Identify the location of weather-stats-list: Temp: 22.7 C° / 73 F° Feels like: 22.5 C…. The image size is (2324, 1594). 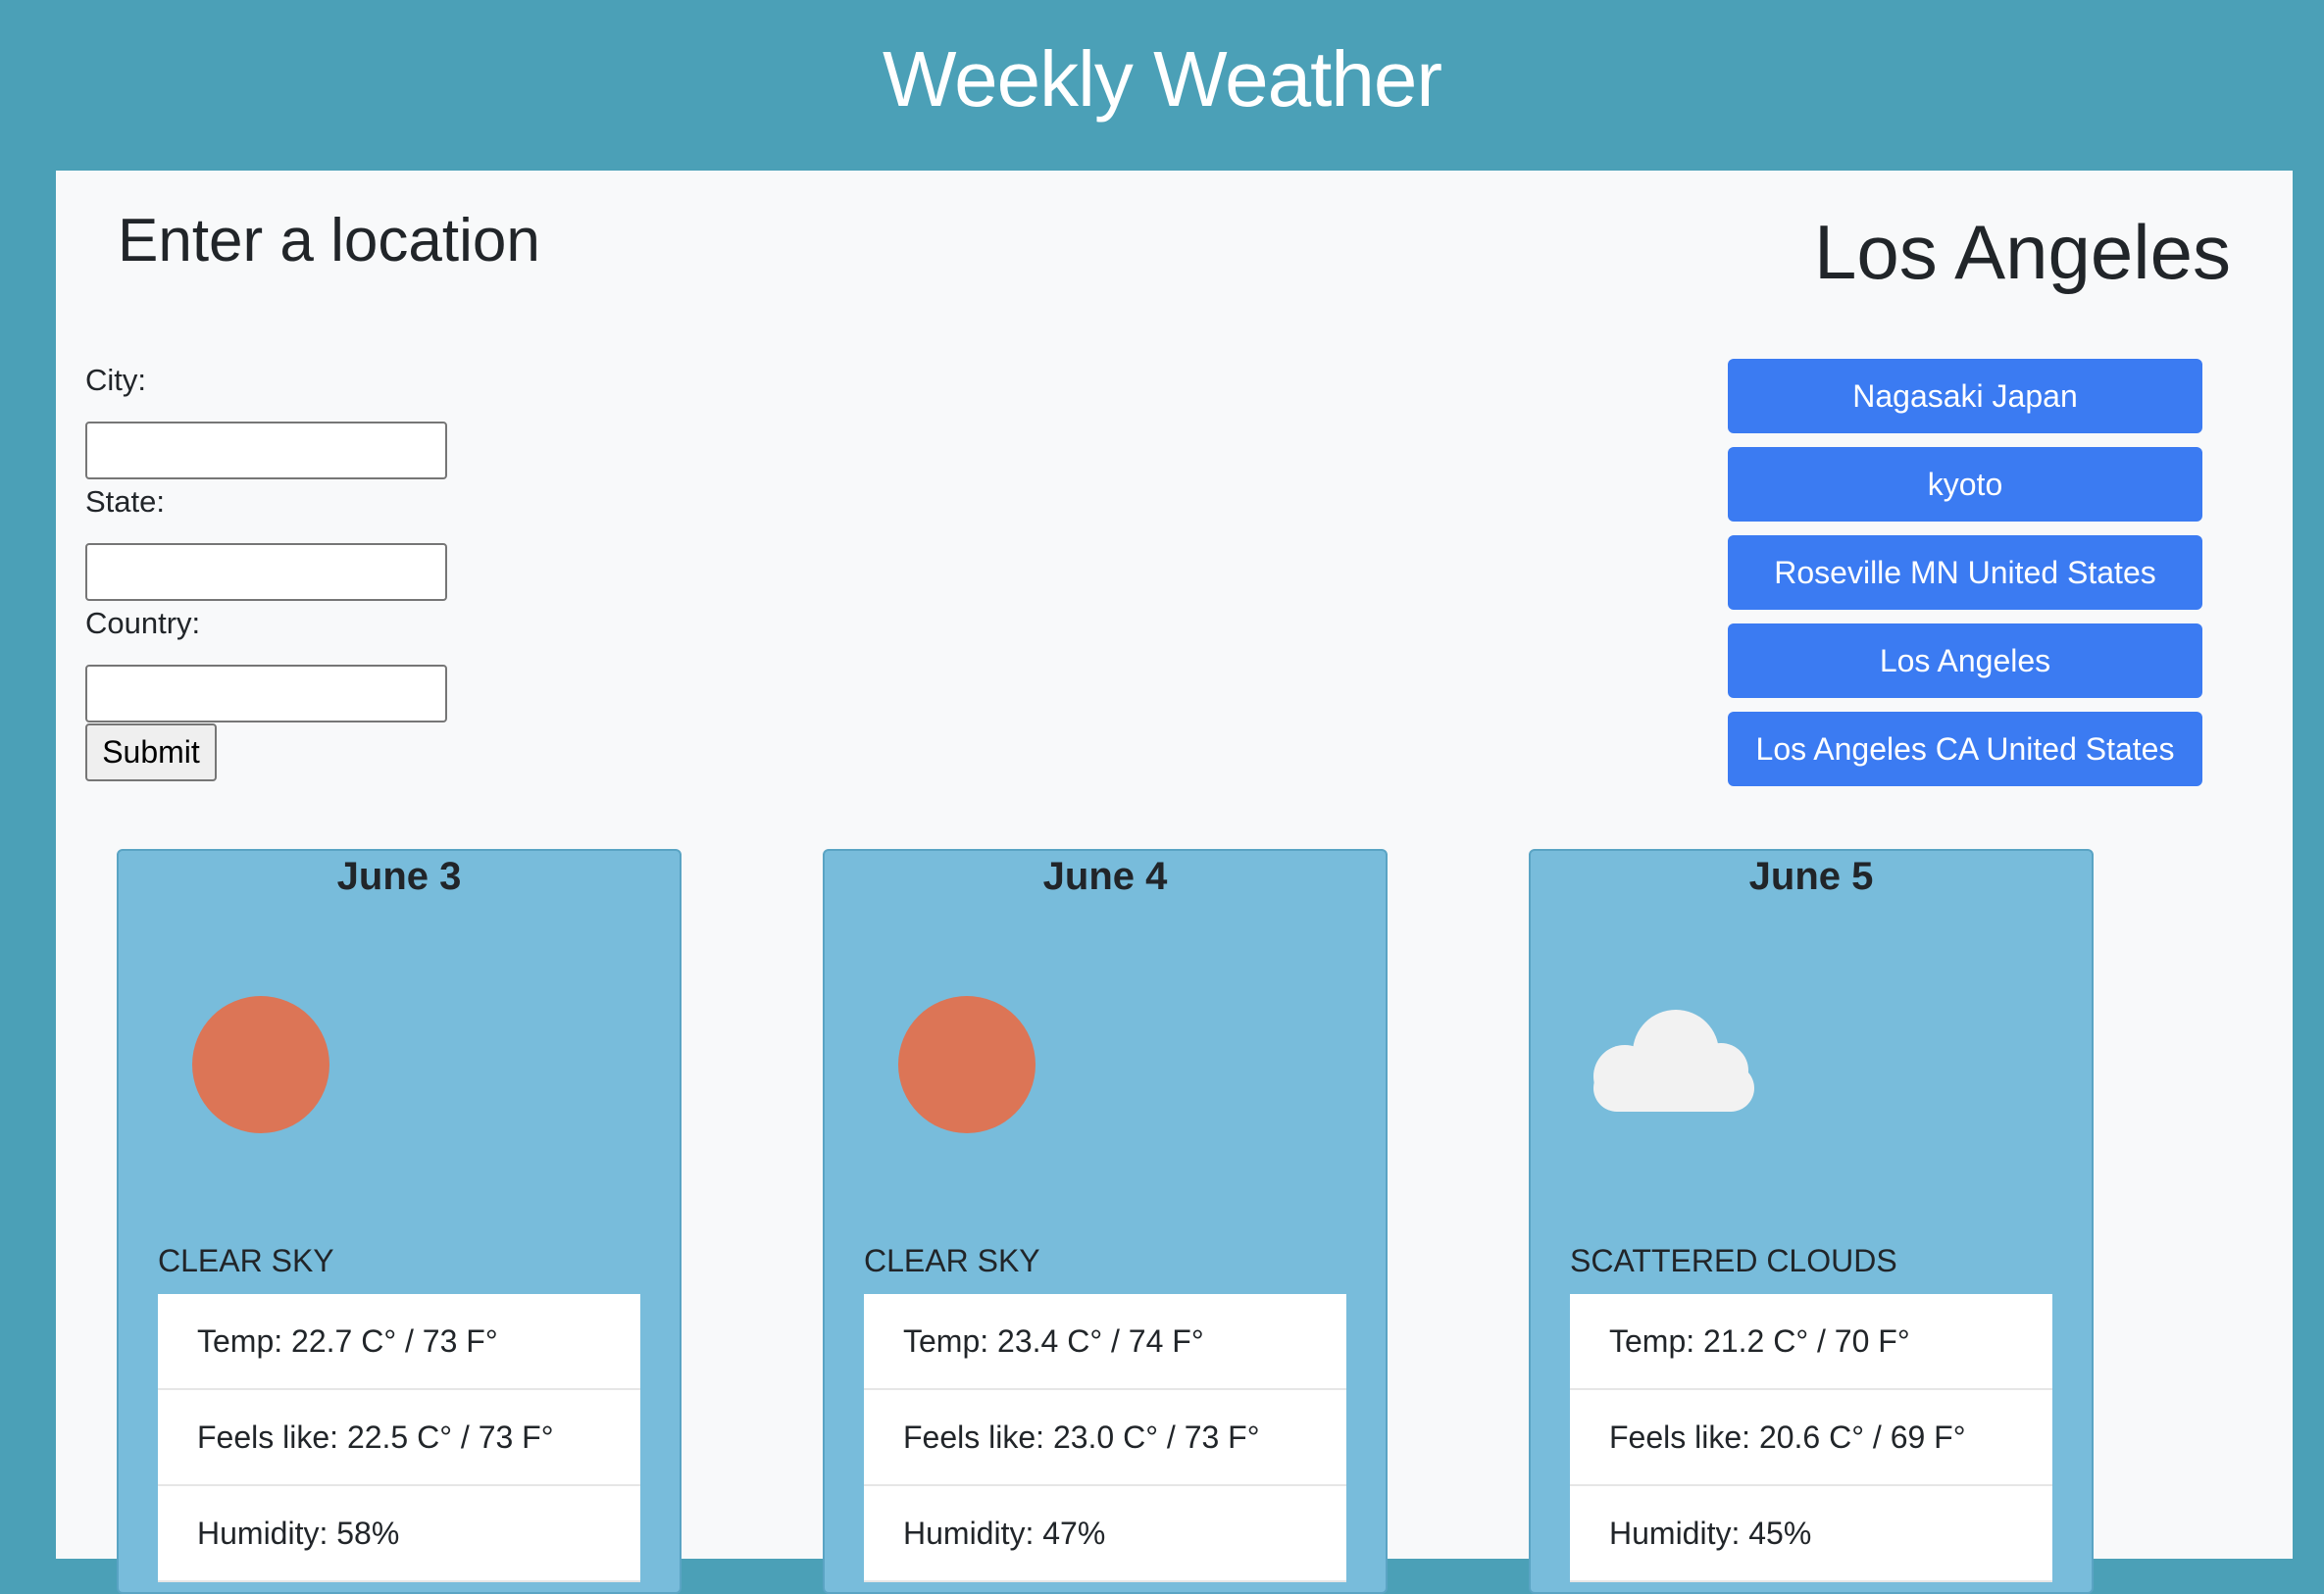
(399, 1438).